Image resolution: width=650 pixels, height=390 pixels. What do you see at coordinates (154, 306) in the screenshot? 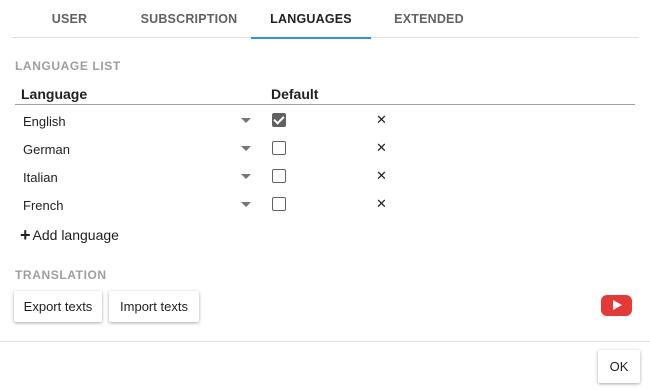
I see `import-texts-button: Import texts` at bounding box center [154, 306].